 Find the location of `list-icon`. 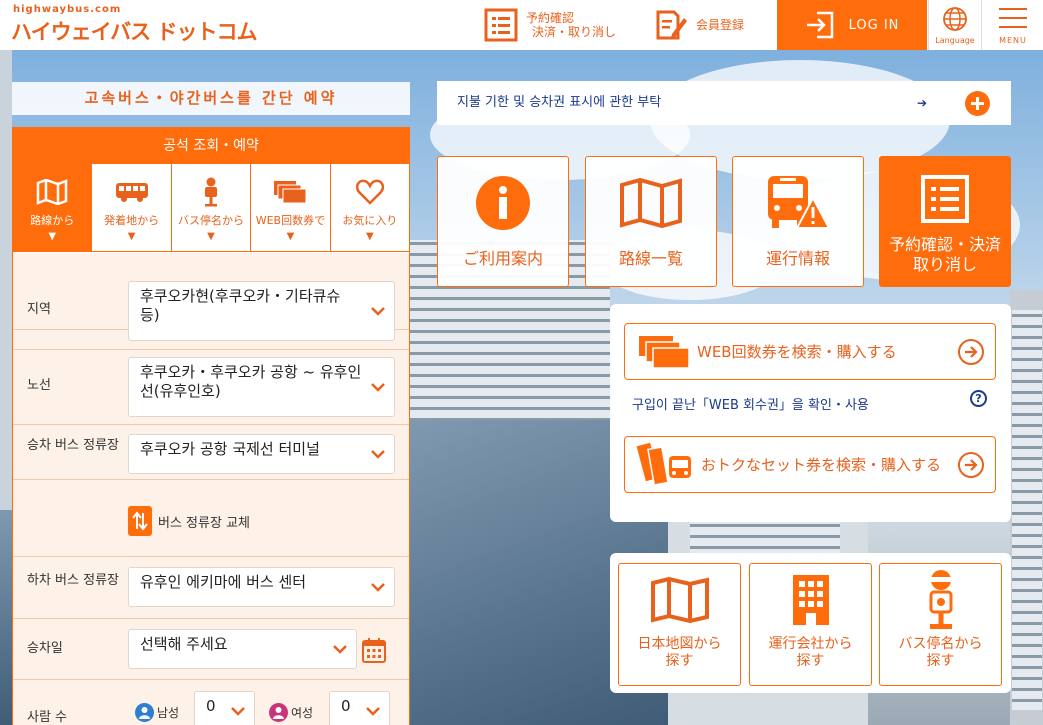

list-icon is located at coordinates (501, 25).